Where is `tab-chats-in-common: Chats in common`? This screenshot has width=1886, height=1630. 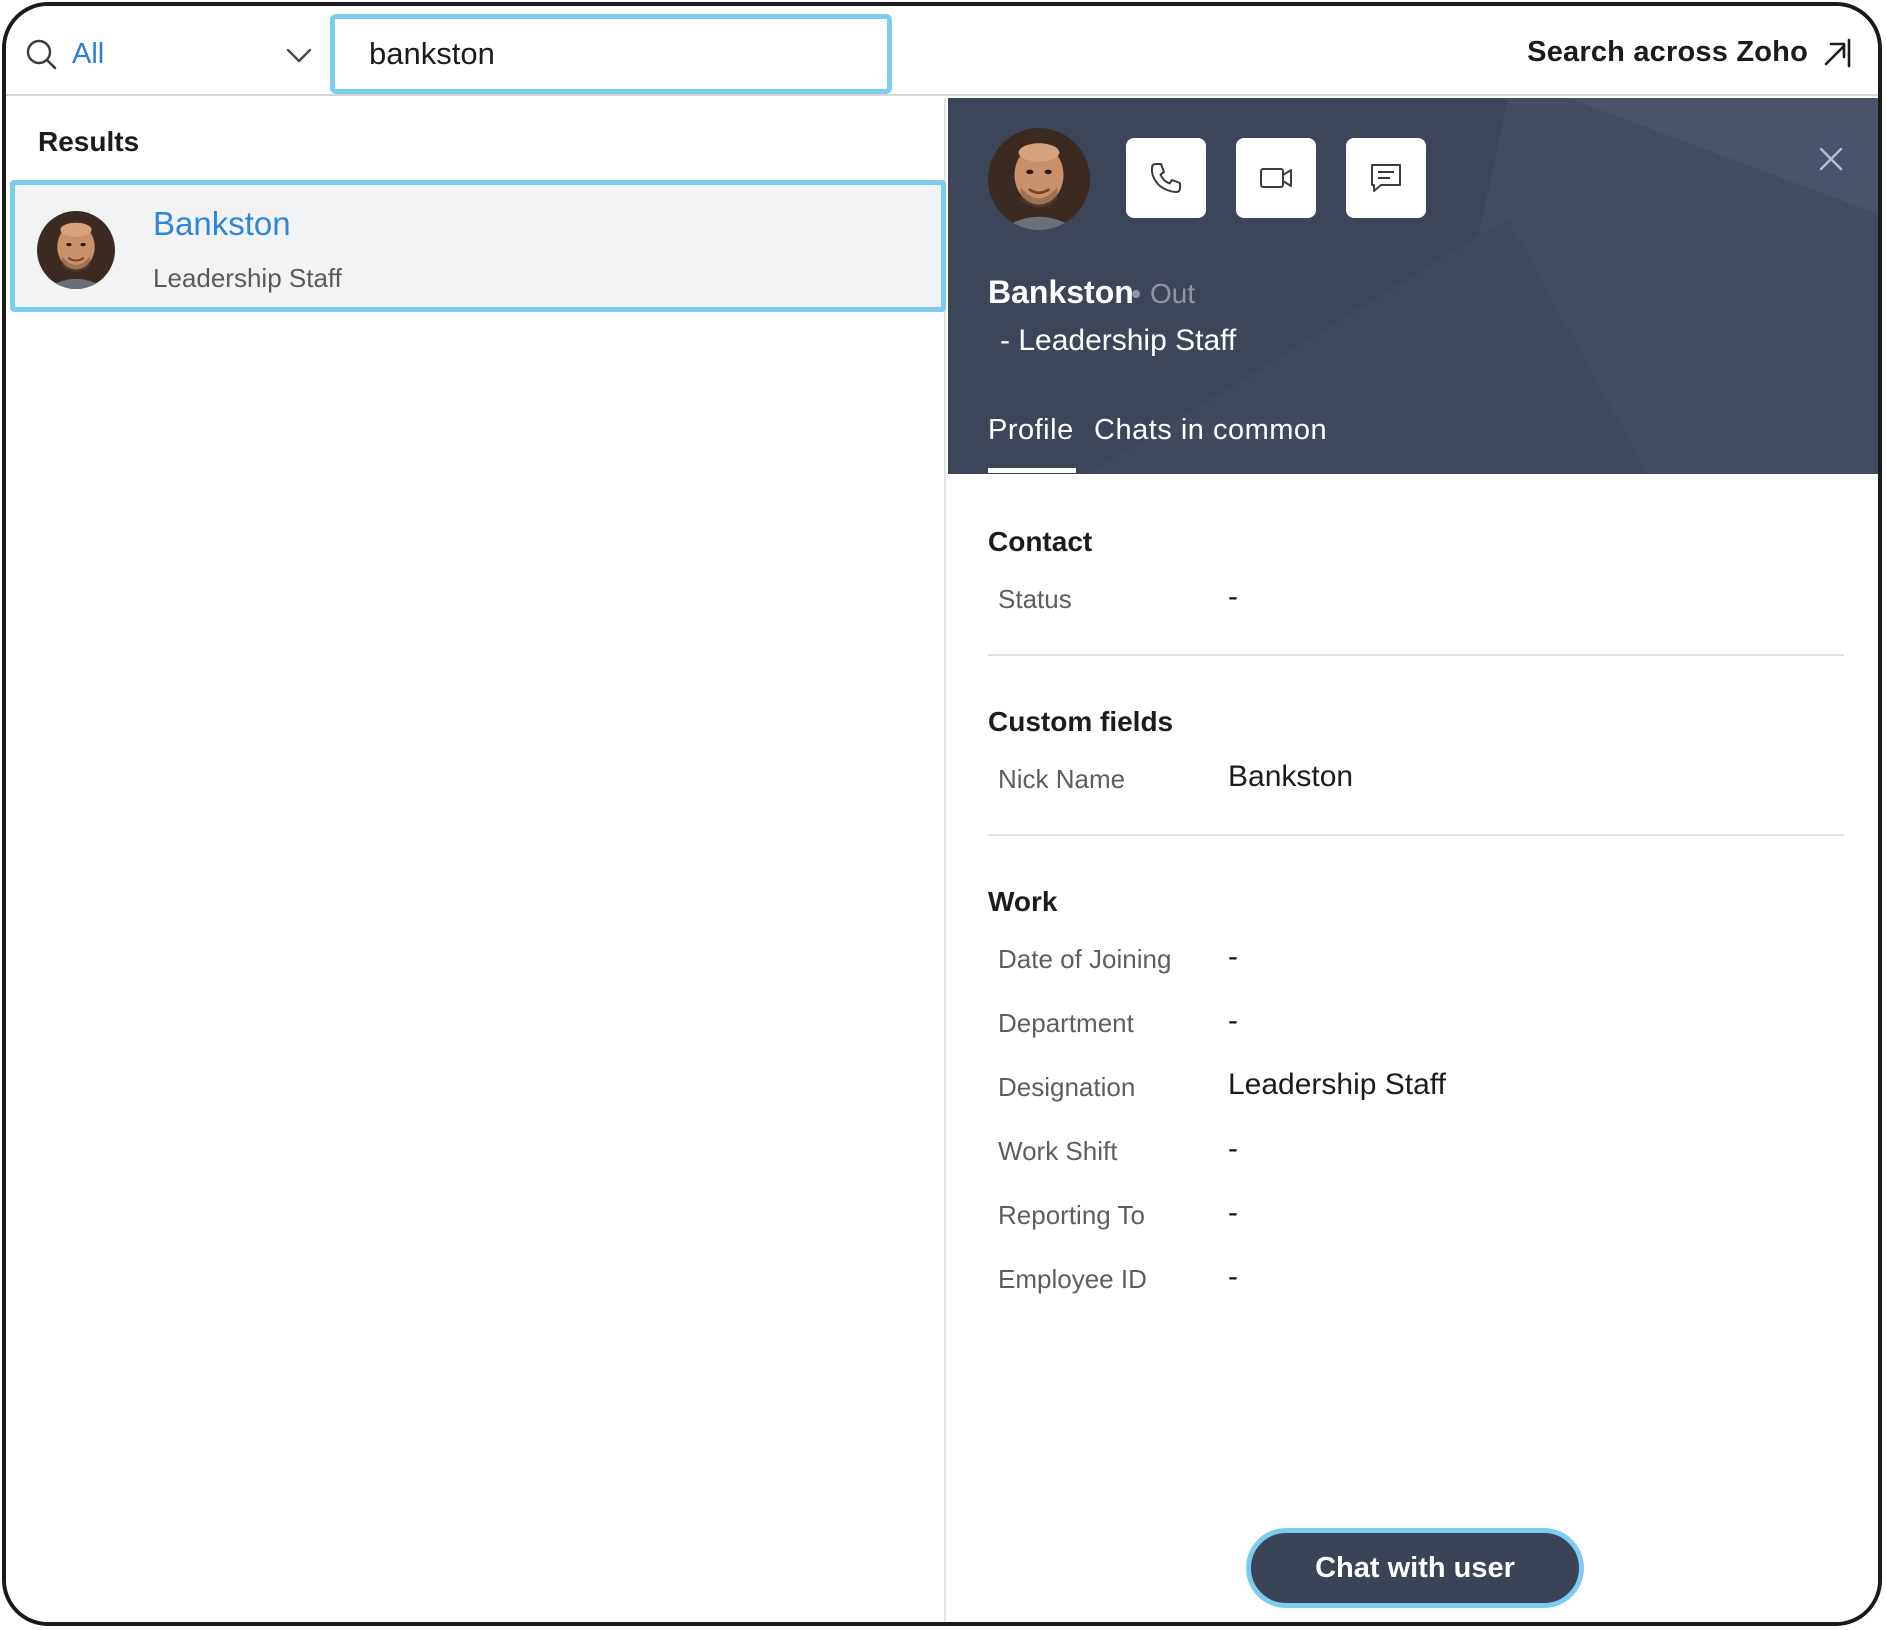 tab-chats-in-common: Chats in common is located at coordinates (1210, 430).